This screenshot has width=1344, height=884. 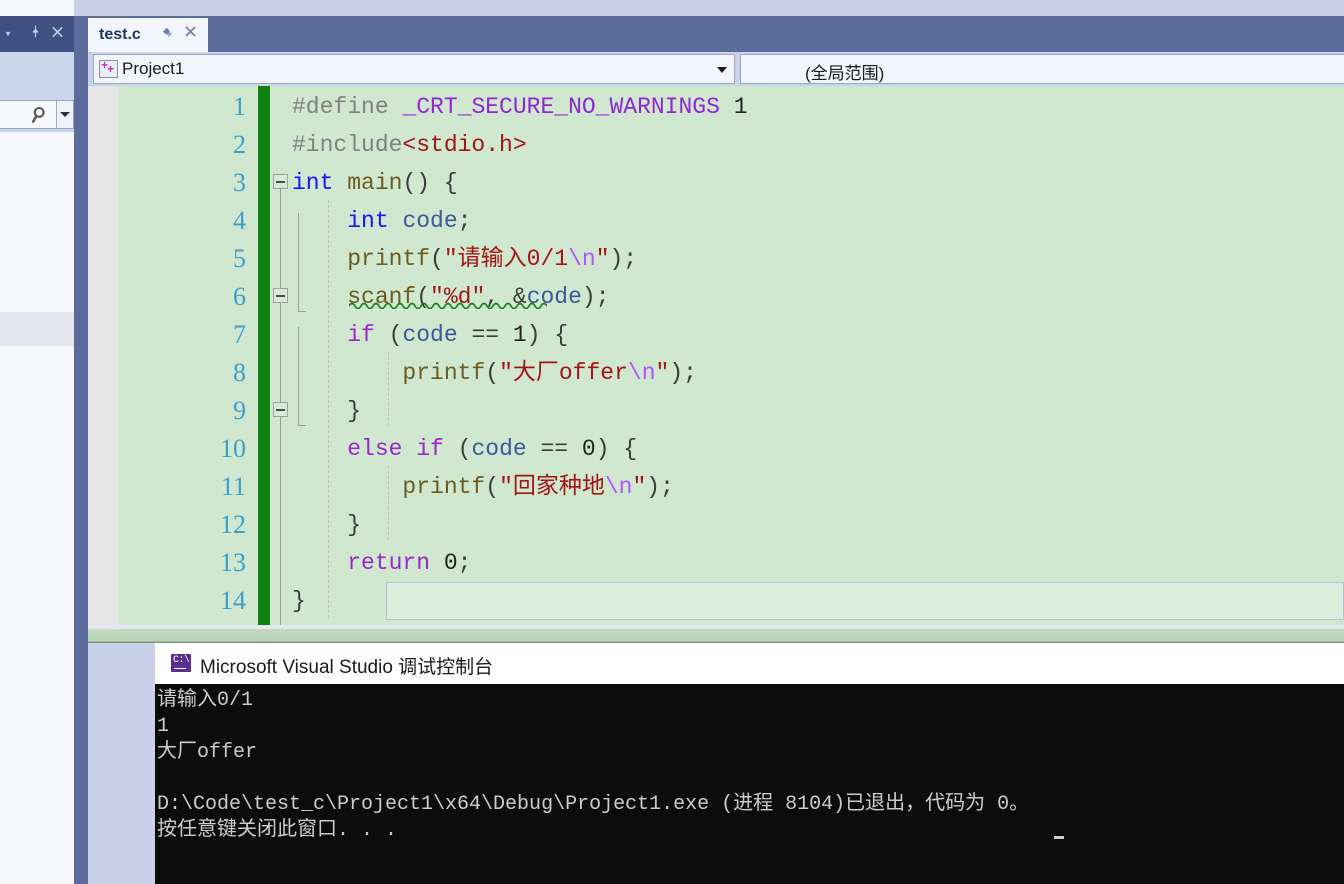 What do you see at coordinates (520, 107) in the screenshot?
I see `code-line-1: #define _CRT_SECURE_NO_WARNINGS 1` at bounding box center [520, 107].